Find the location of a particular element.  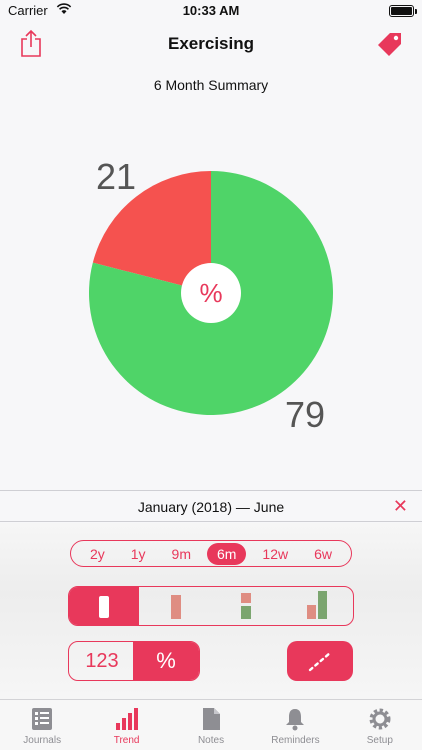

single-bar-icon is located at coordinates (104, 607).